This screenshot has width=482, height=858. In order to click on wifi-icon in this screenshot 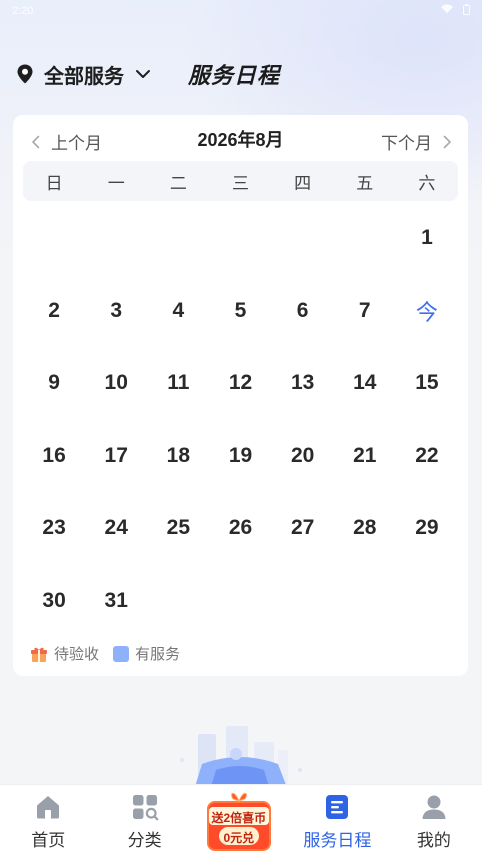, I will do `click(447, 11)`.